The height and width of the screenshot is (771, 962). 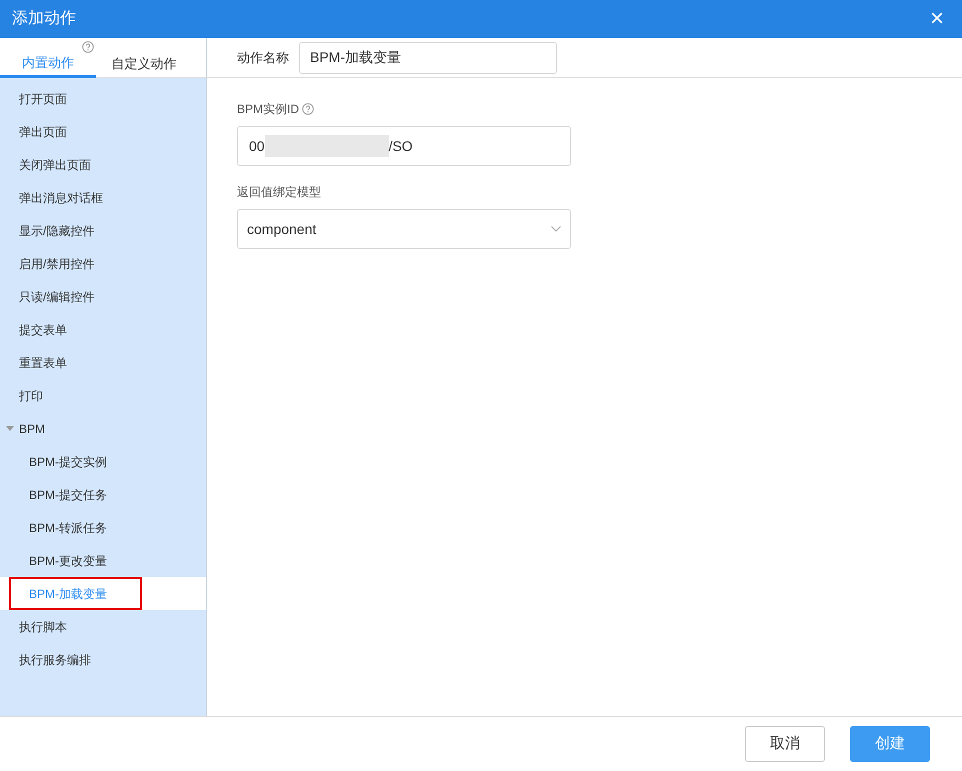 What do you see at coordinates (404, 229) in the screenshot?
I see `model-select: component` at bounding box center [404, 229].